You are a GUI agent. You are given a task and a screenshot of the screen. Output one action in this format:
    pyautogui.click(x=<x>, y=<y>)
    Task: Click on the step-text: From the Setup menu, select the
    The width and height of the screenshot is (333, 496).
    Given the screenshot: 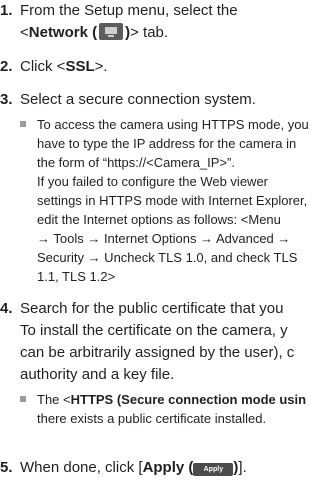 What is the action you would take?
    pyautogui.click(x=129, y=10)
    